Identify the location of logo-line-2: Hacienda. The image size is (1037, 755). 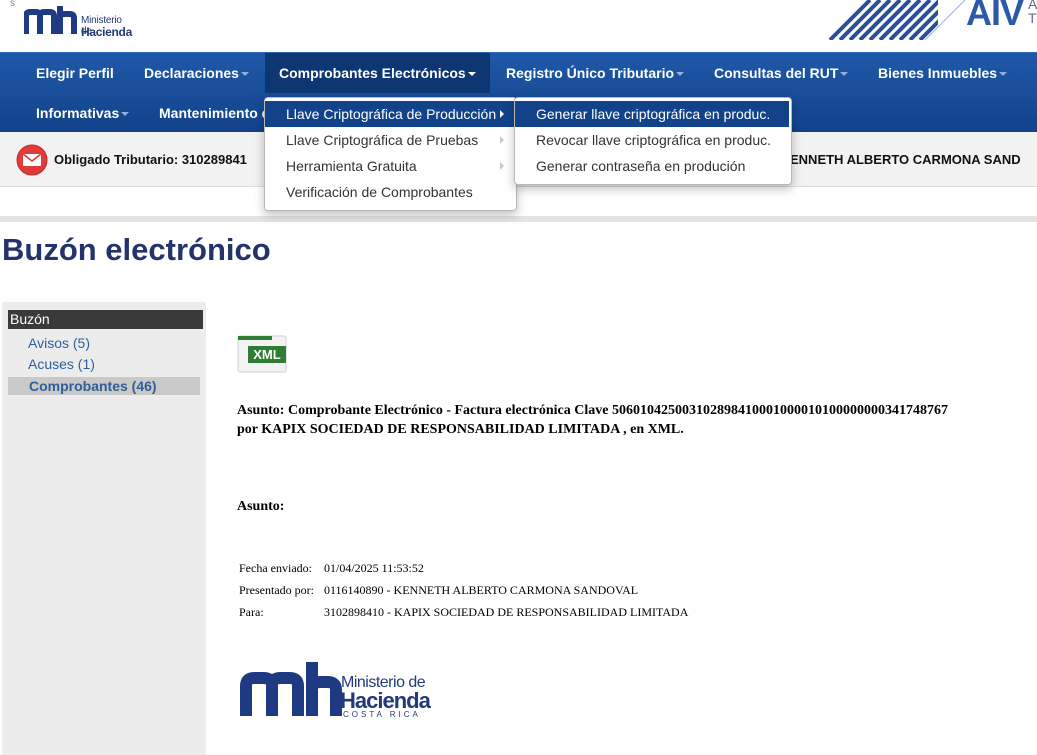
(106, 32).